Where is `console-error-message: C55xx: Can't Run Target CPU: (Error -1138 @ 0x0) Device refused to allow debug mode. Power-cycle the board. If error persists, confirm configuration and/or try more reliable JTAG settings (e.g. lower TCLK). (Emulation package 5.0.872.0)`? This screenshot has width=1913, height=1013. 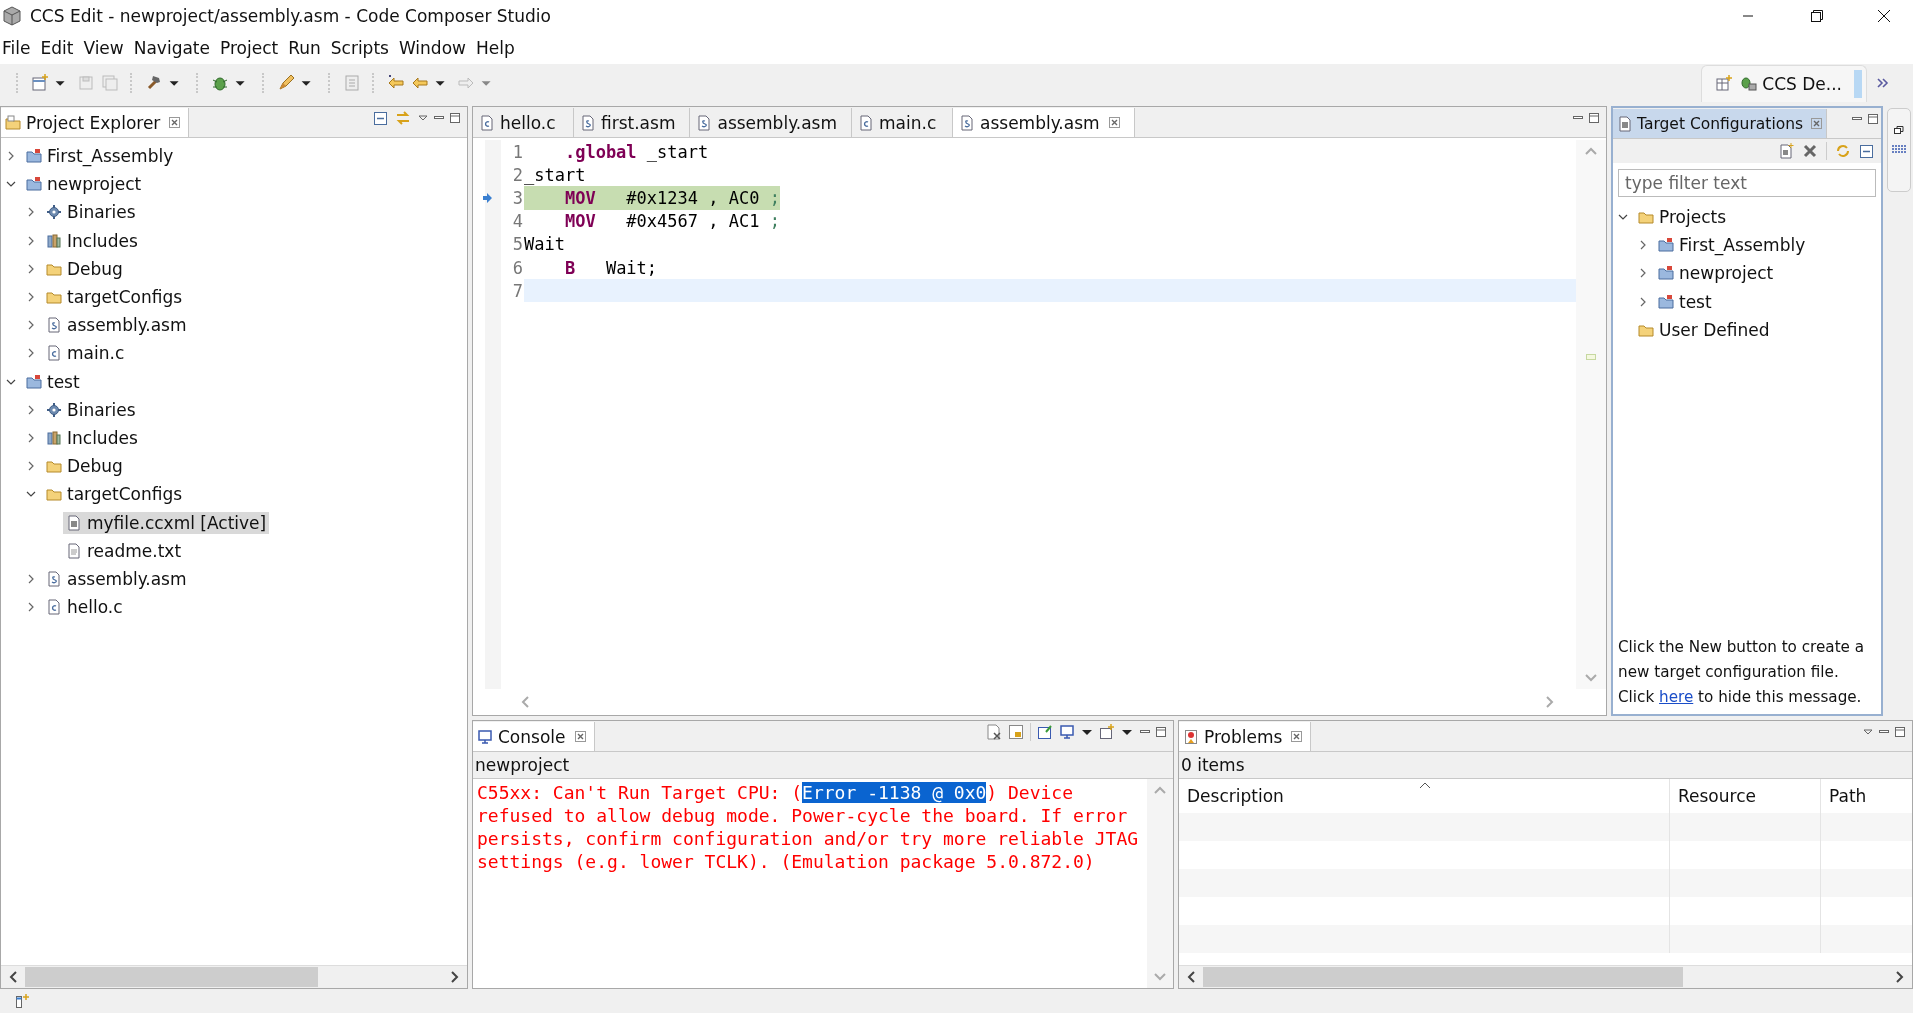 console-error-message: C55xx: Can't Run Target CPU: (Error -1138 @ 0x0) Device refused to allow debug mode. Power-cycle the board. If error persists, confirm configuration and/or try more reliable JTAG settings (e.g. lower TCLK). (Emulation package 5.0.872.0) is located at coordinates (808, 827).